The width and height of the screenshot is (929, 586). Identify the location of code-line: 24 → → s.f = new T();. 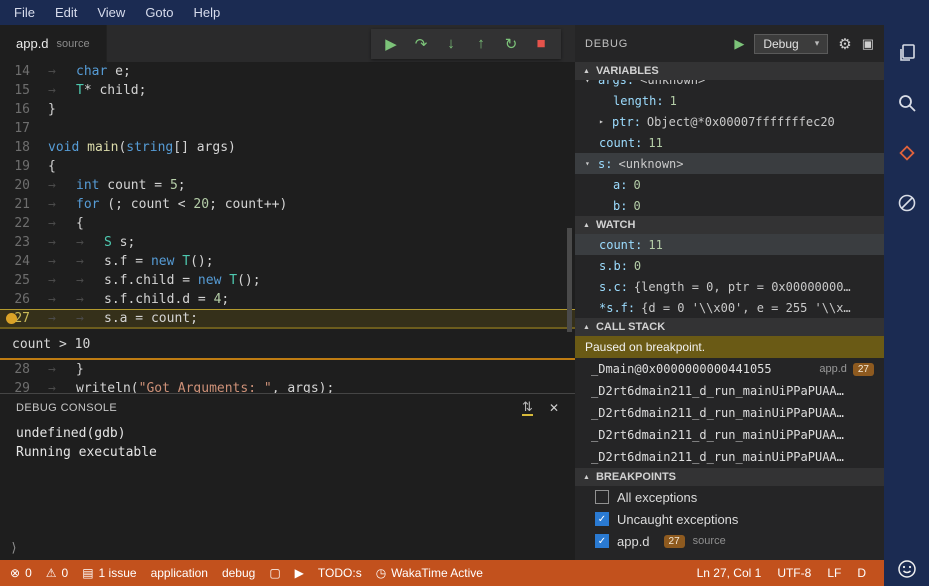
(287, 261).